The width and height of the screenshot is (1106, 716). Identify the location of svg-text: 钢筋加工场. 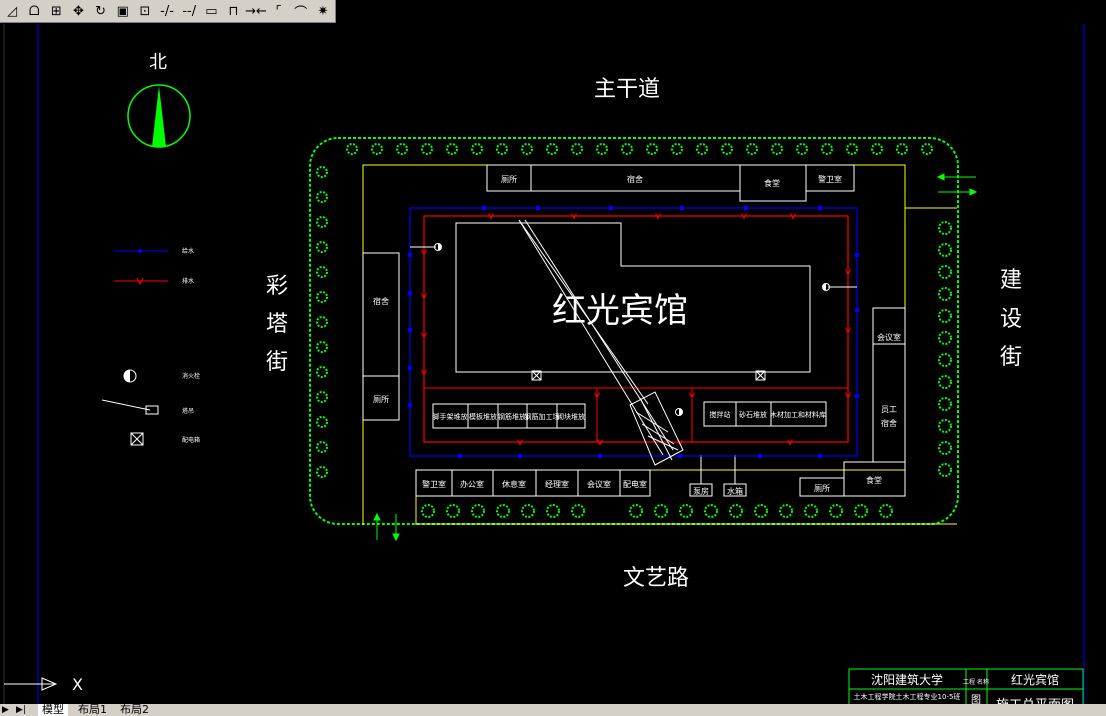
(542, 416).